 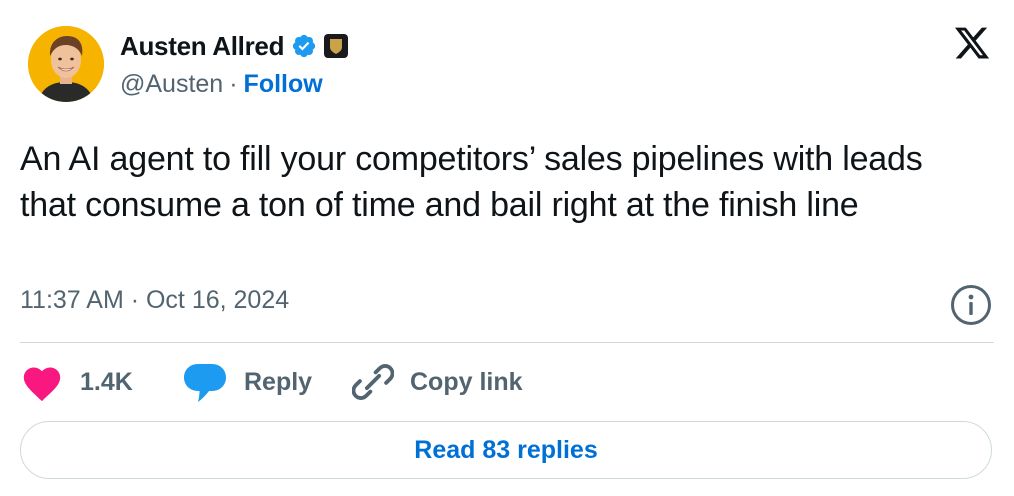 What do you see at coordinates (971, 305) in the screenshot?
I see `info-icon` at bounding box center [971, 305].